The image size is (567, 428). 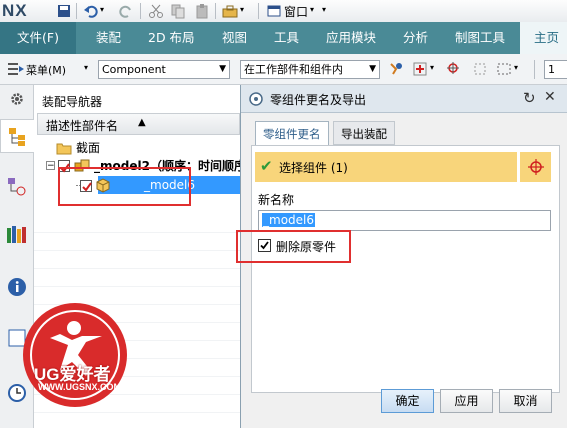 What do you see at coordinates (551, 69) in the screenshot?
I see `layer-input-value: 1` at bounding box center [551, 69].